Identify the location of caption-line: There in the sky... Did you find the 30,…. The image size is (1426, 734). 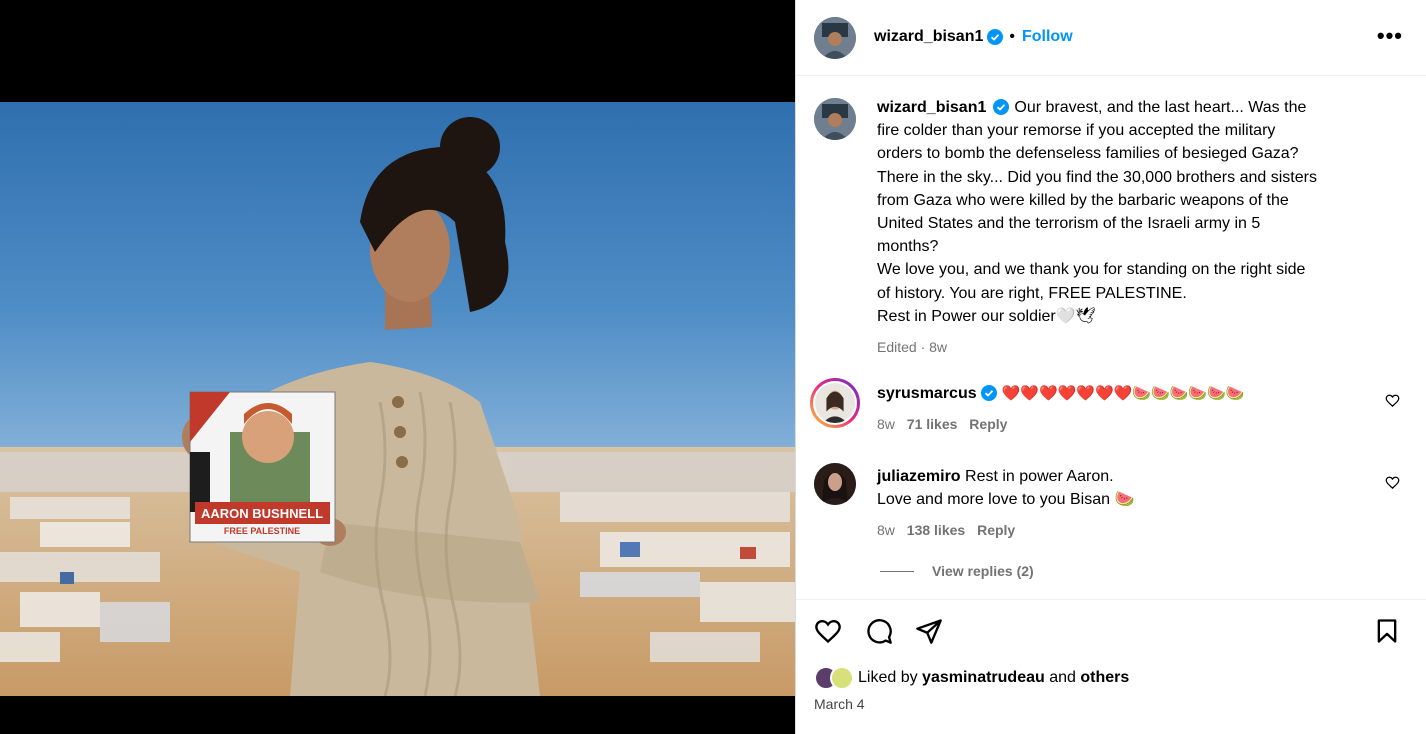
(1097, 177).